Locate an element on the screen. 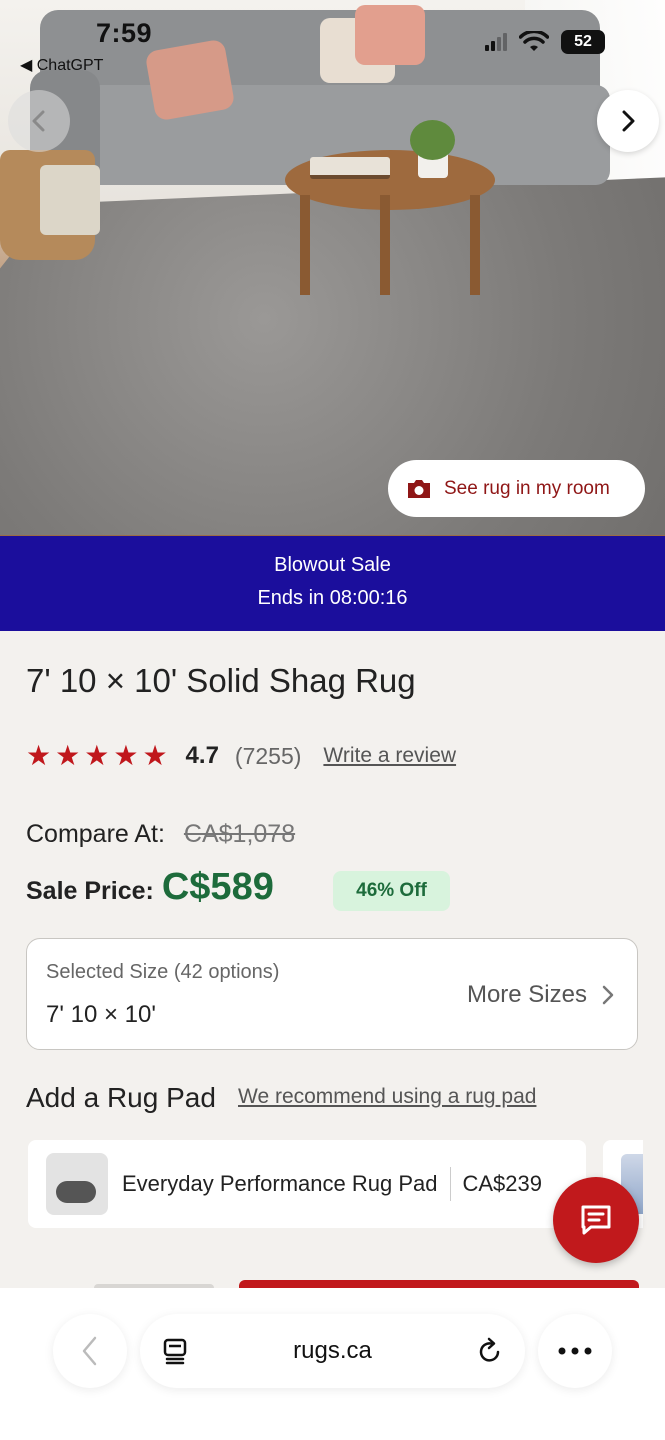 The width and height of the screenshot is (665, 1440). address-bar: rugs.ca is located at coordinates (332, 1351).